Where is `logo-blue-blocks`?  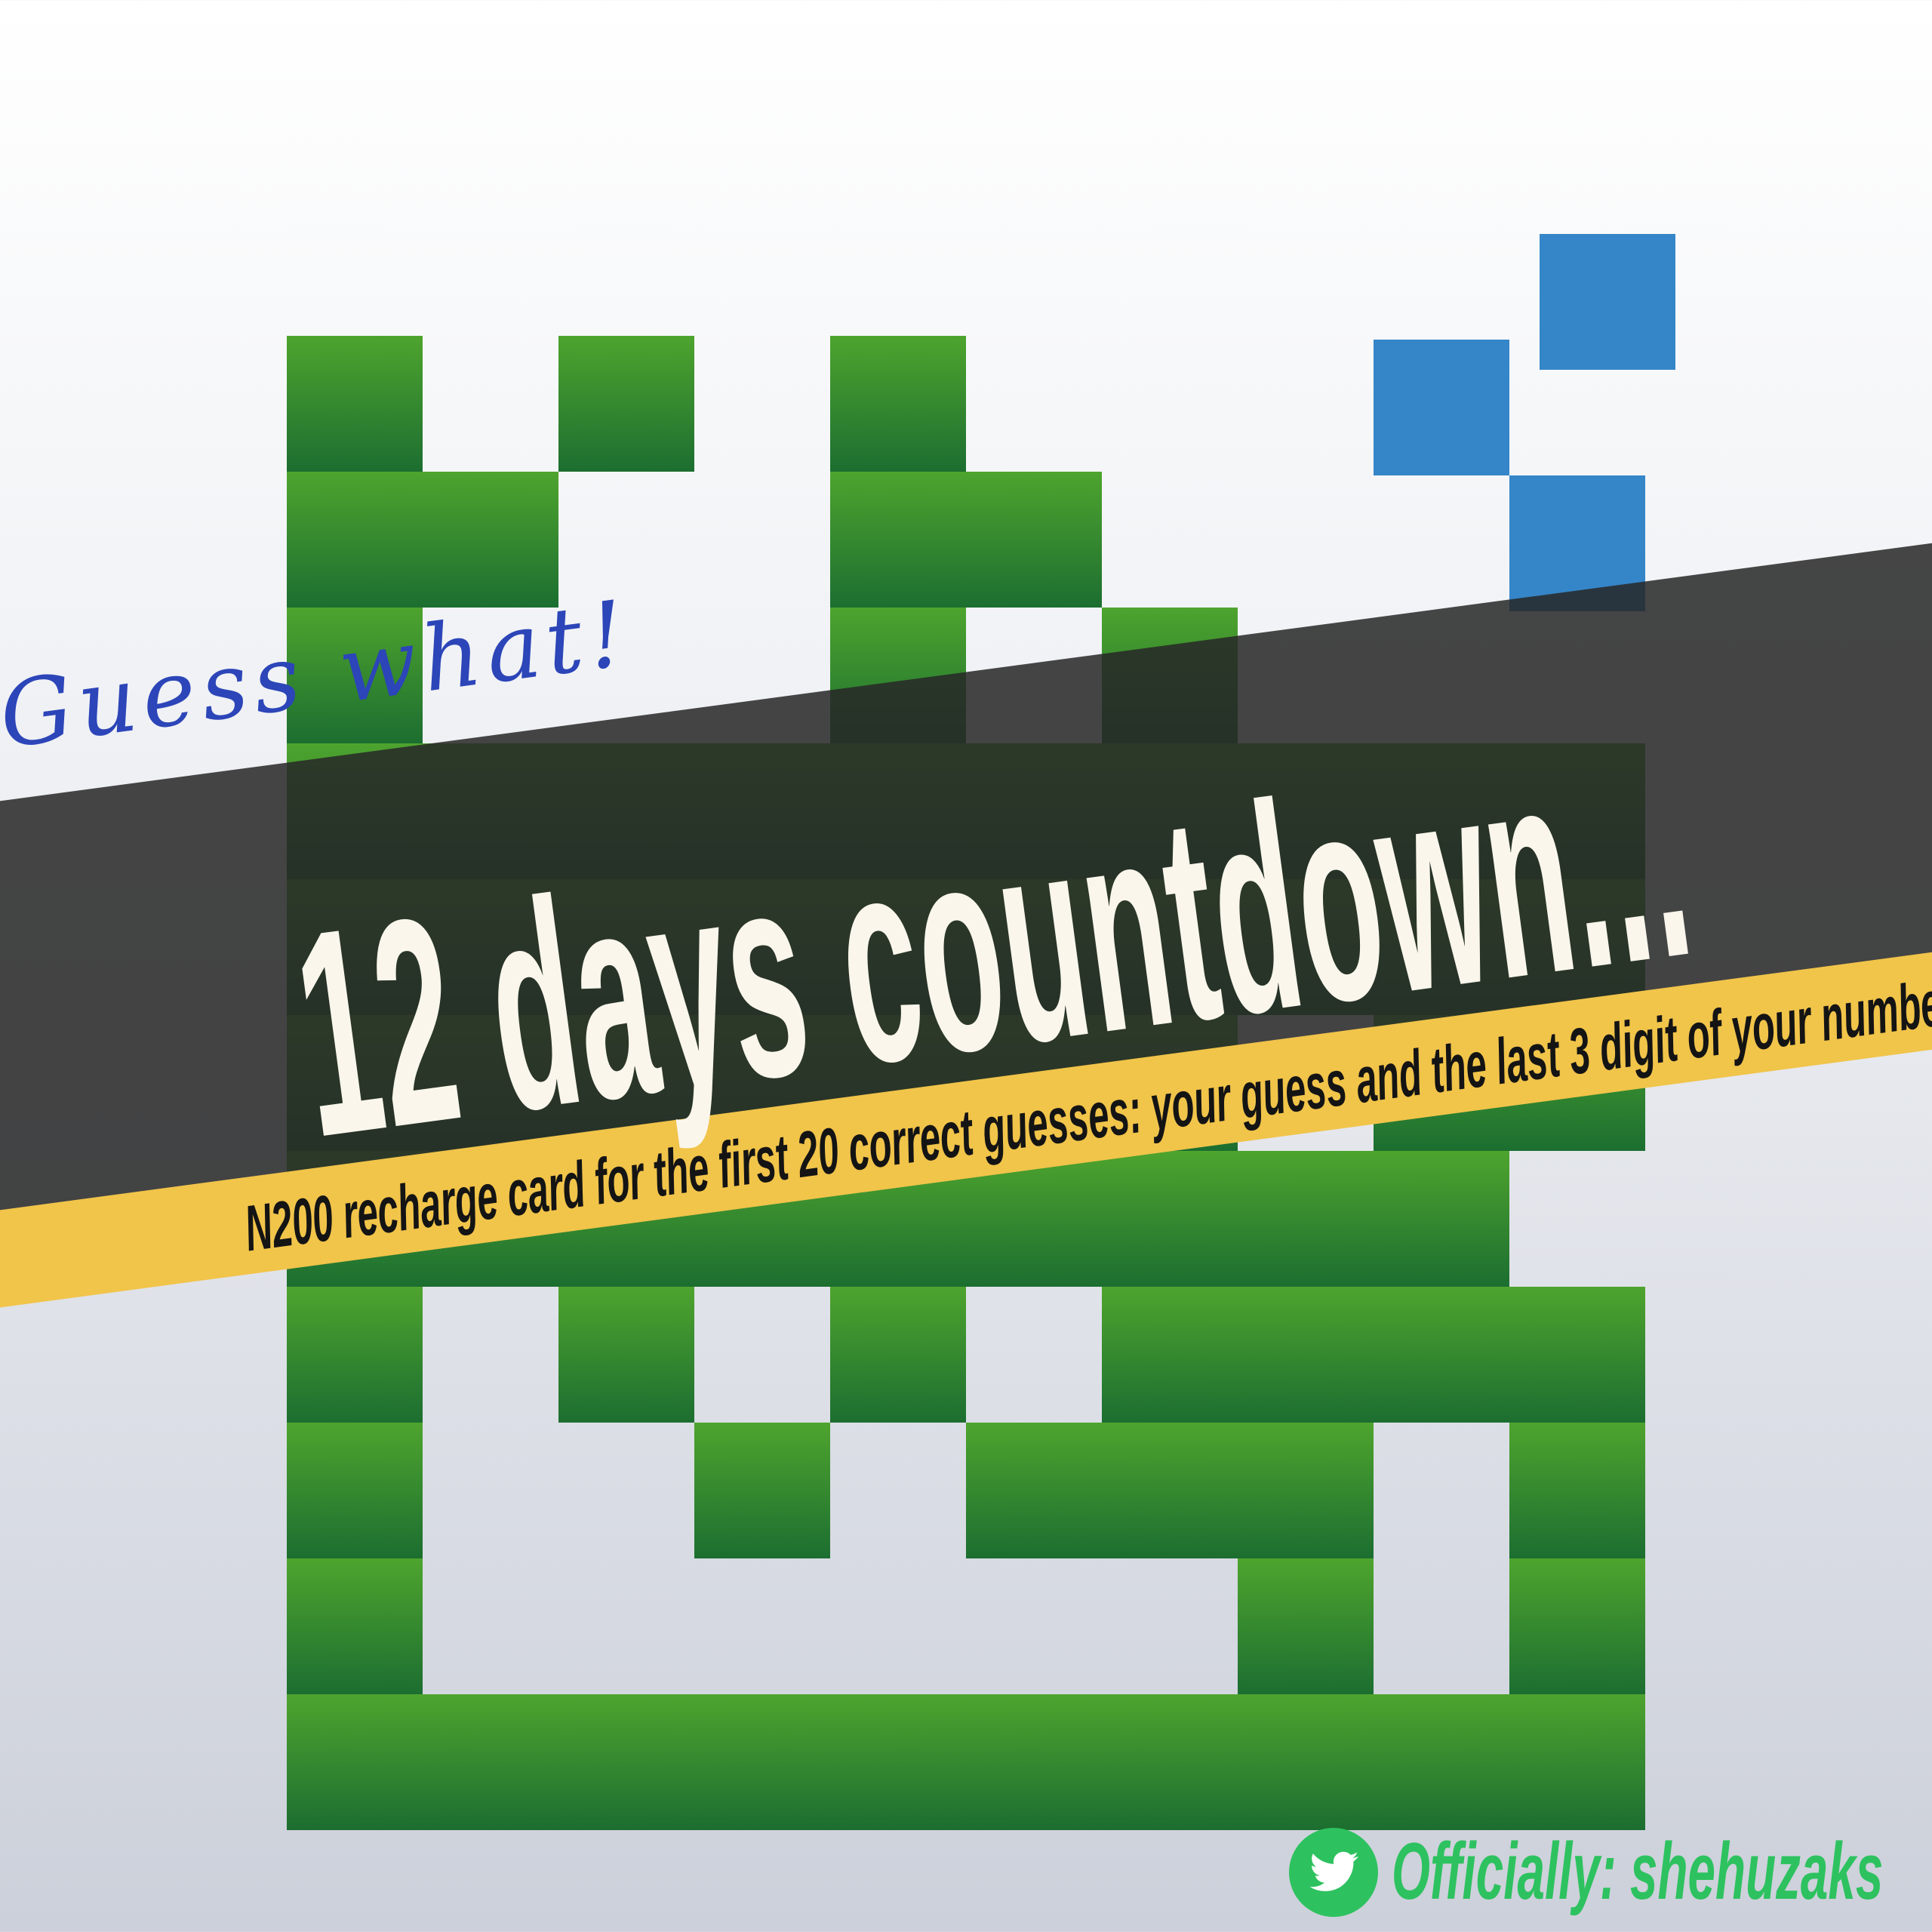
logo-blue-blocks is located at coordinates (1524, 422).